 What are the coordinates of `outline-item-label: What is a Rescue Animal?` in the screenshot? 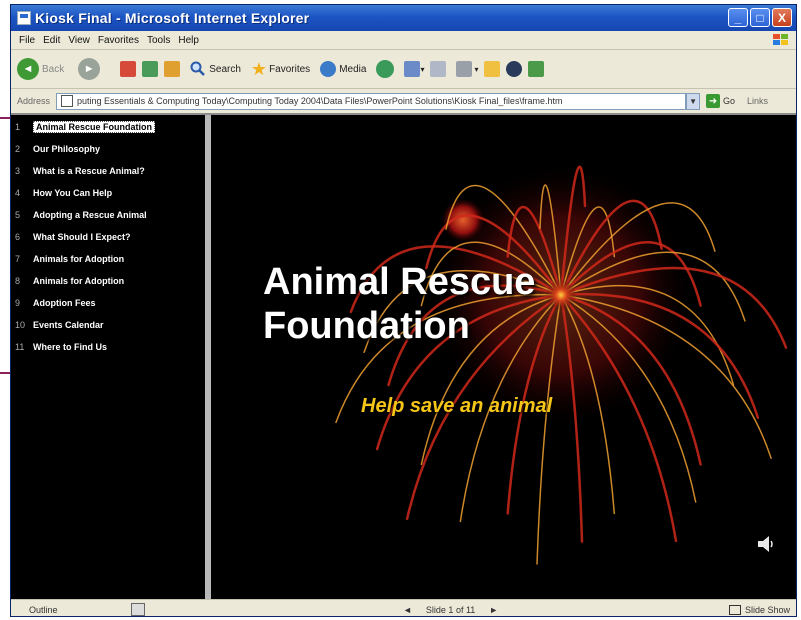 It's located at (89, 171).